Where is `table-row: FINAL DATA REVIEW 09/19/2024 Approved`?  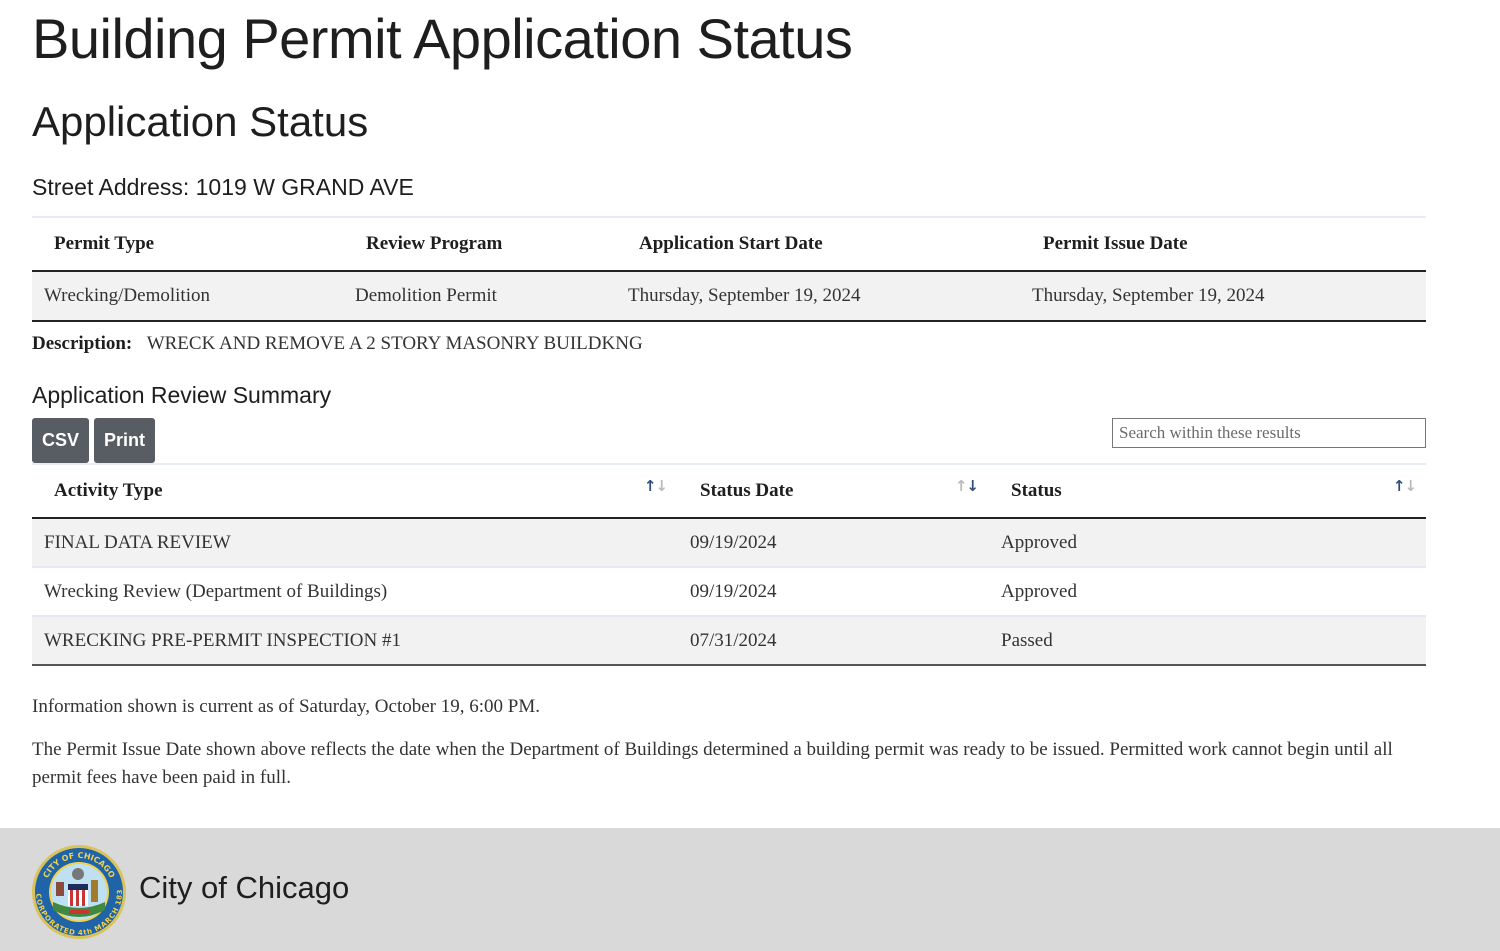 table-row: FINAL DATA REVIEW 09/19/2024 Approved is located at coordinates (729, 543).